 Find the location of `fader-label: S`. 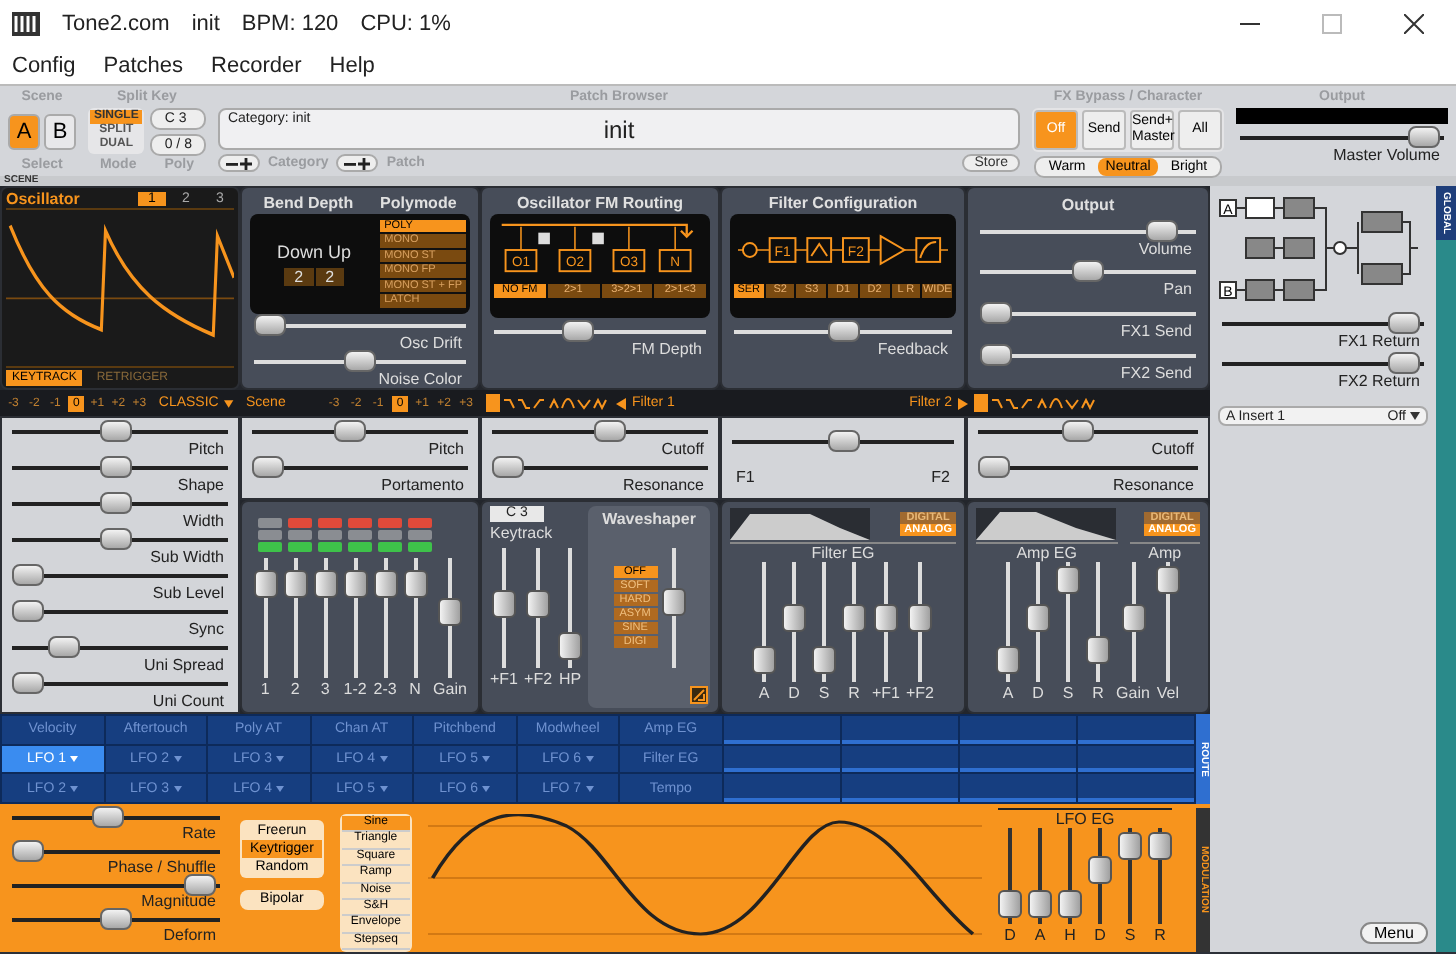

fader-label: S is located at coordinates (824, 693).